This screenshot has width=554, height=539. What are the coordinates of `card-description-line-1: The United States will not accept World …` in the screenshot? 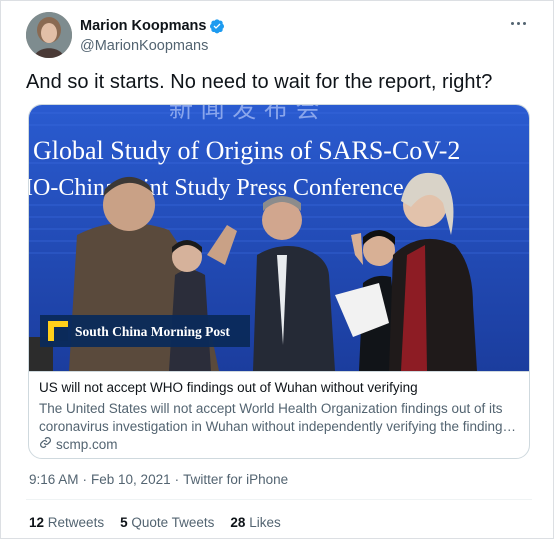 It's located at (271, 408).